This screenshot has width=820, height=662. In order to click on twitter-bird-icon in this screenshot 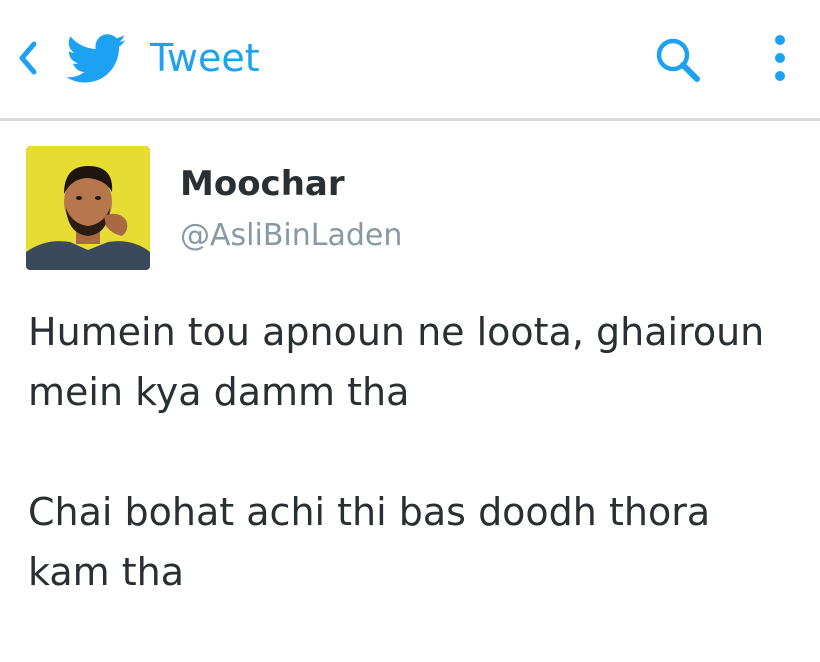, I will do `click(97, 59)`.